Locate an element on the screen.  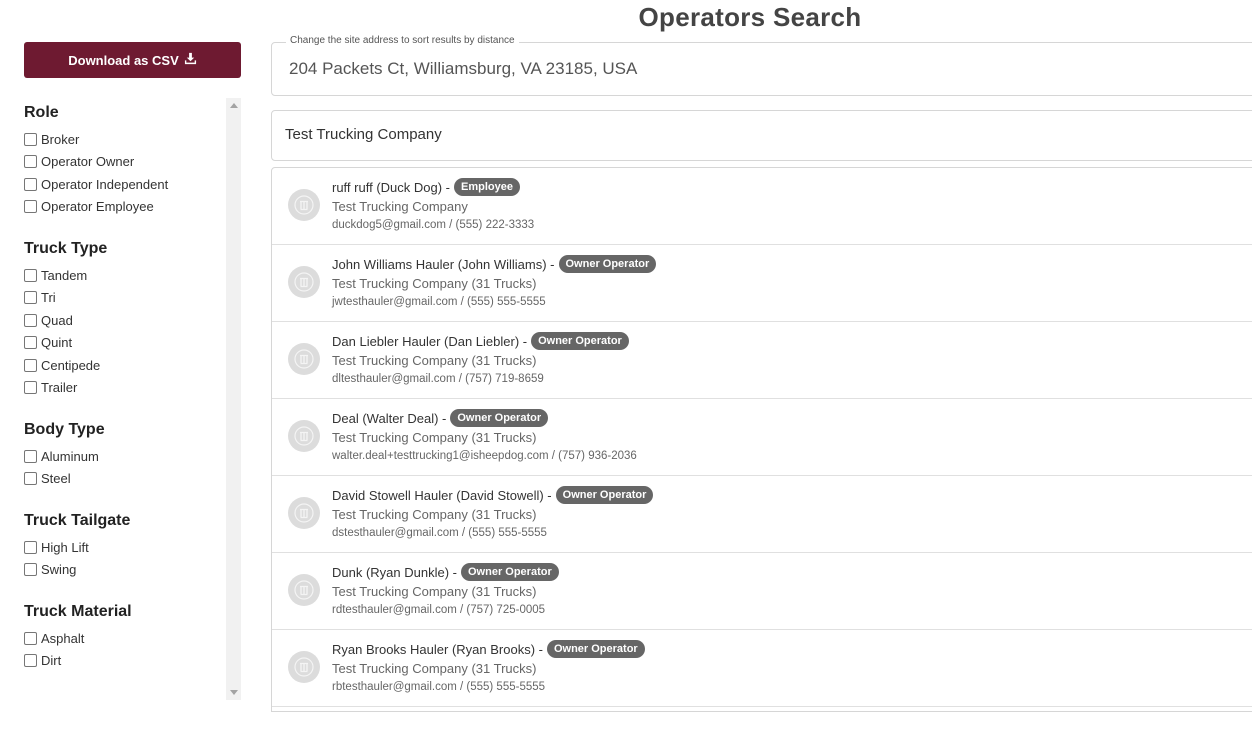
filter-group: Body Type Aluminum Steel is located at coordinates (124, 455).